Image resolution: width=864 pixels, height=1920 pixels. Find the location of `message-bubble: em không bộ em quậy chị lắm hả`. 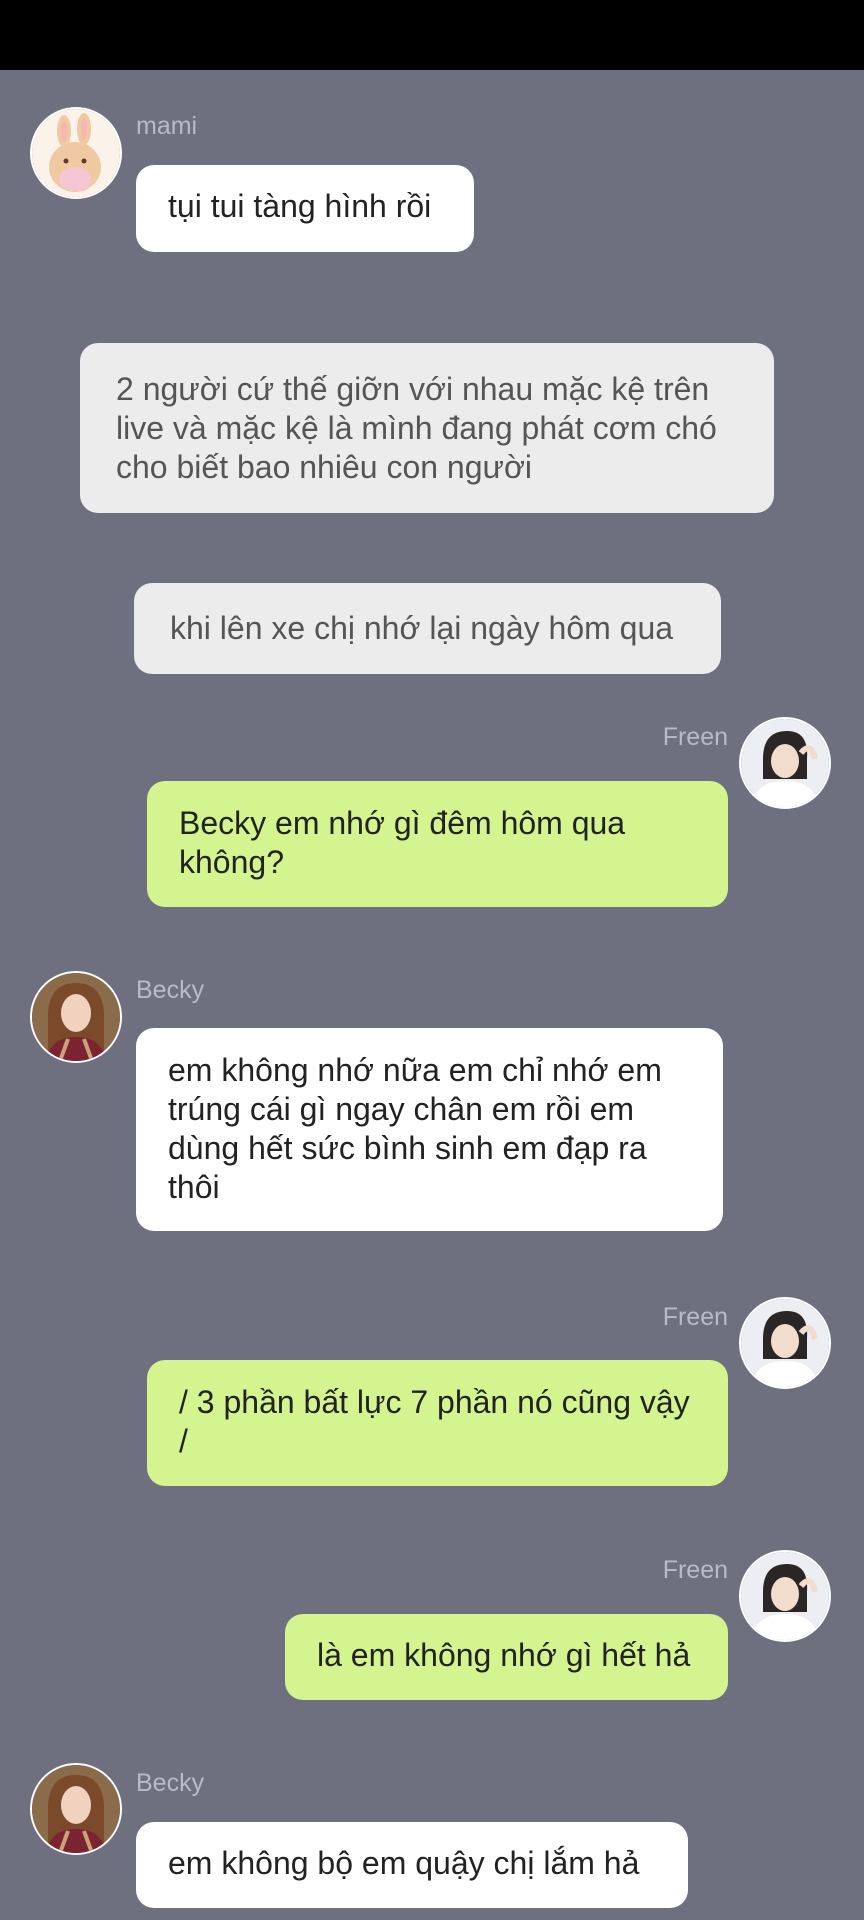

message-bubble: em không bộ em quậy chị lắm hả is located at coordinates (412, 1865).